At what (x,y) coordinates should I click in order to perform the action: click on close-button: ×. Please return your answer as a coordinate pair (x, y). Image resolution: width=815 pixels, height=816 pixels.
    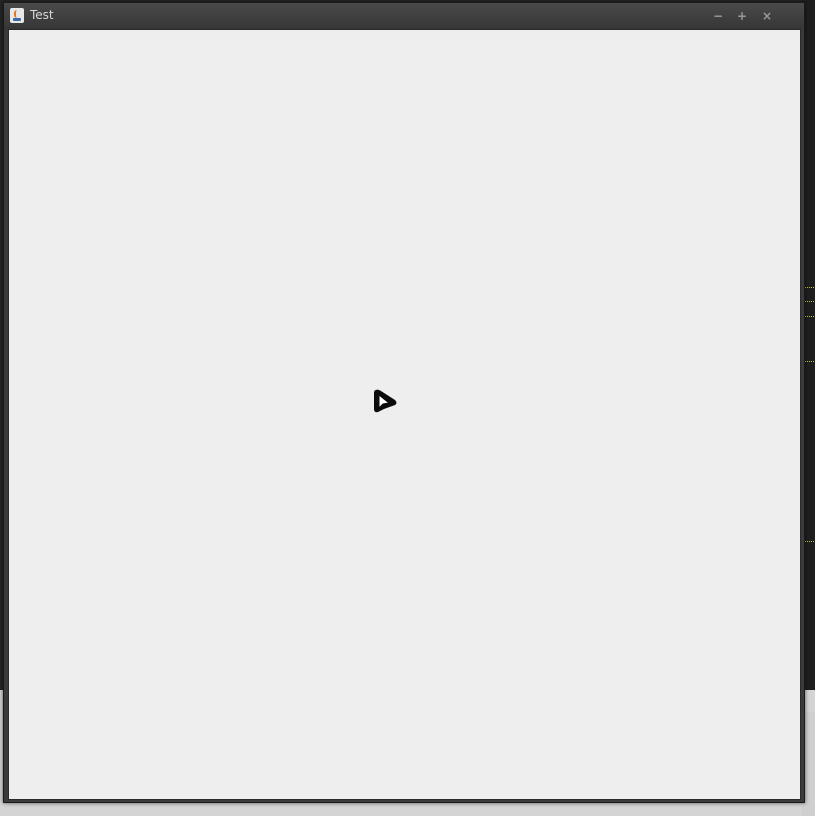
    Looking at the image, I should click on (767, 16).